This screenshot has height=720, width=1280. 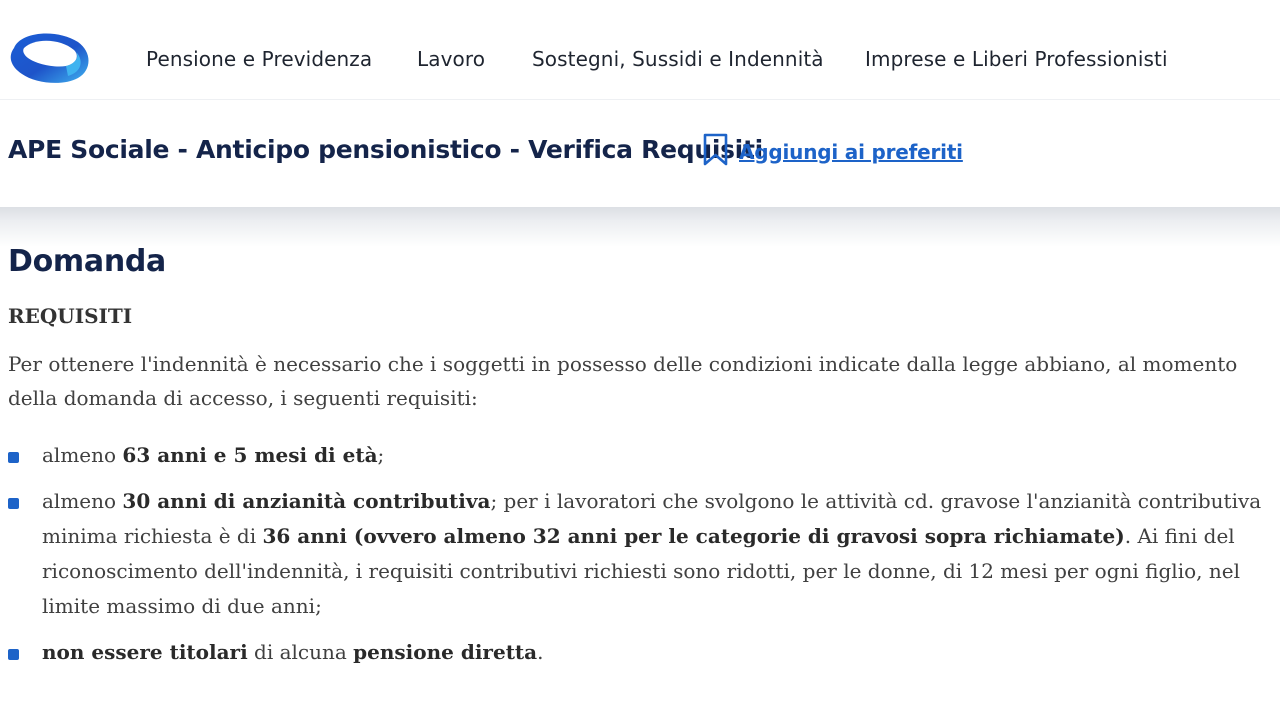 I want to click on nav-item-sostegni: Sostegni, Sussidi e Indennità, so click(x=678, y=59).